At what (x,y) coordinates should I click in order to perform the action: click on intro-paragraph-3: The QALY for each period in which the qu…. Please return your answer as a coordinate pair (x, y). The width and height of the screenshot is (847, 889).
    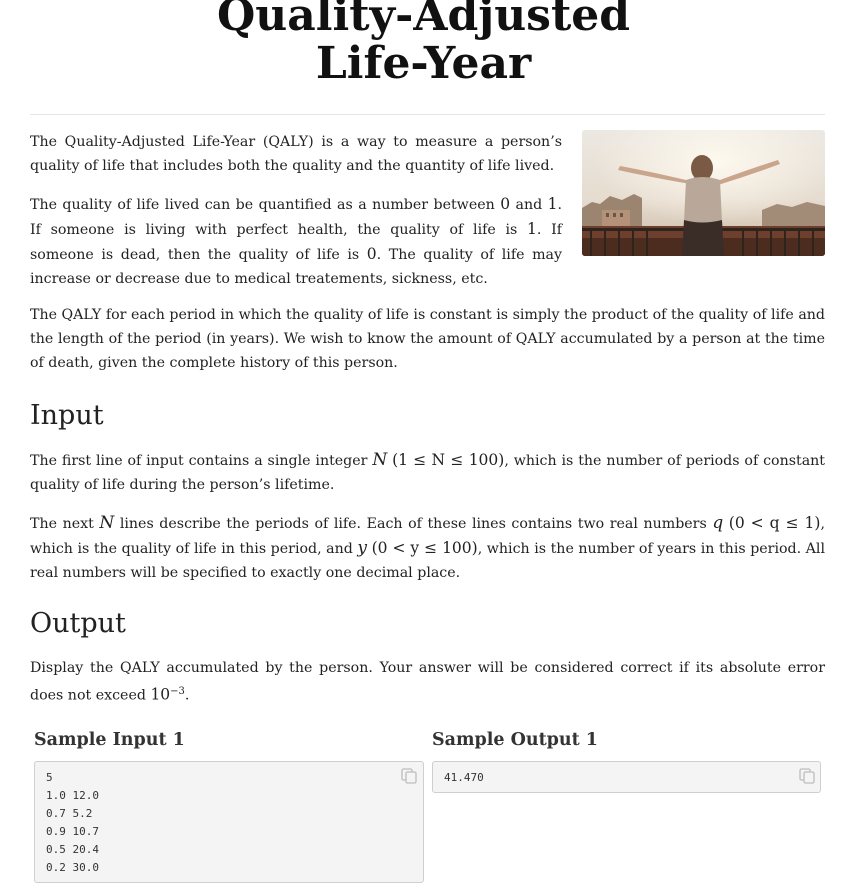
    Looking at the image, I should click on (427, 339).